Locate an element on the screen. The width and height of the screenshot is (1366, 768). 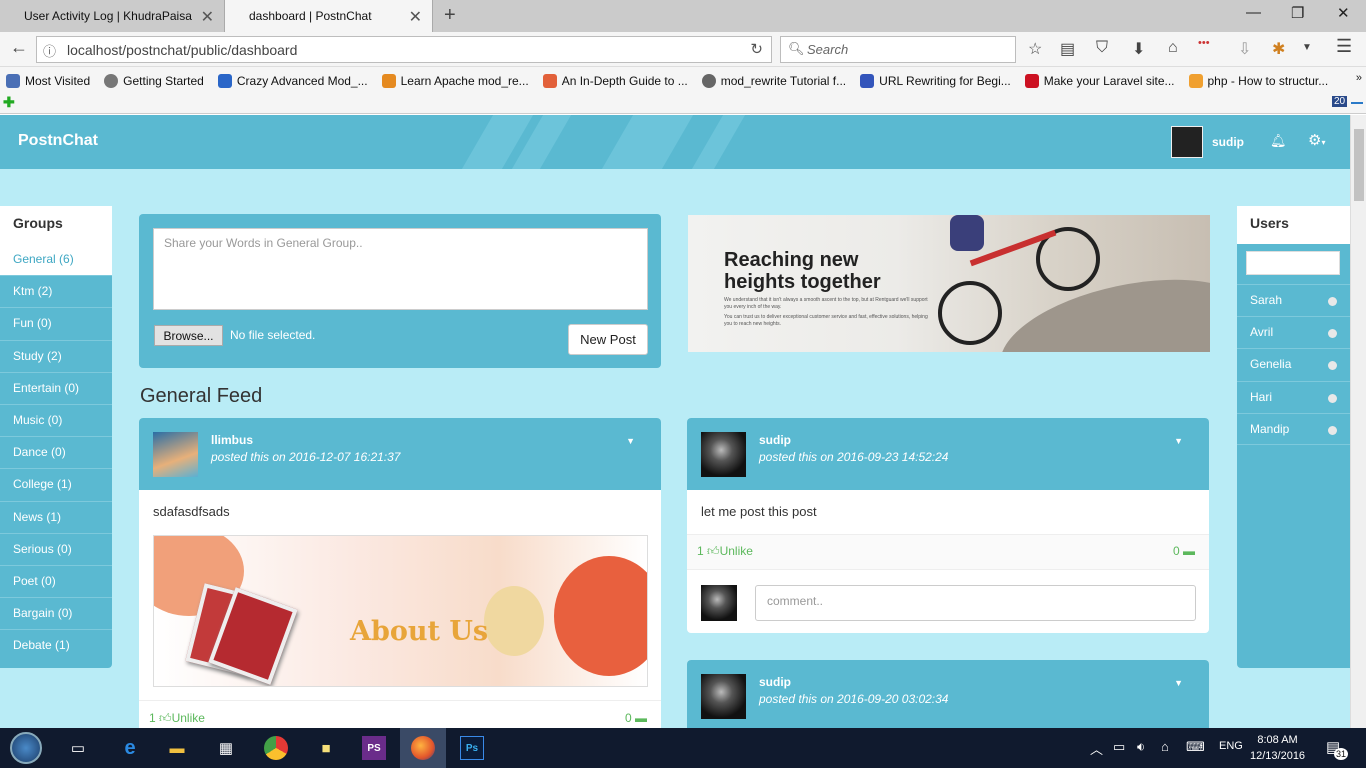
reload-icon: ↻ is located at coordinates (756, 49).